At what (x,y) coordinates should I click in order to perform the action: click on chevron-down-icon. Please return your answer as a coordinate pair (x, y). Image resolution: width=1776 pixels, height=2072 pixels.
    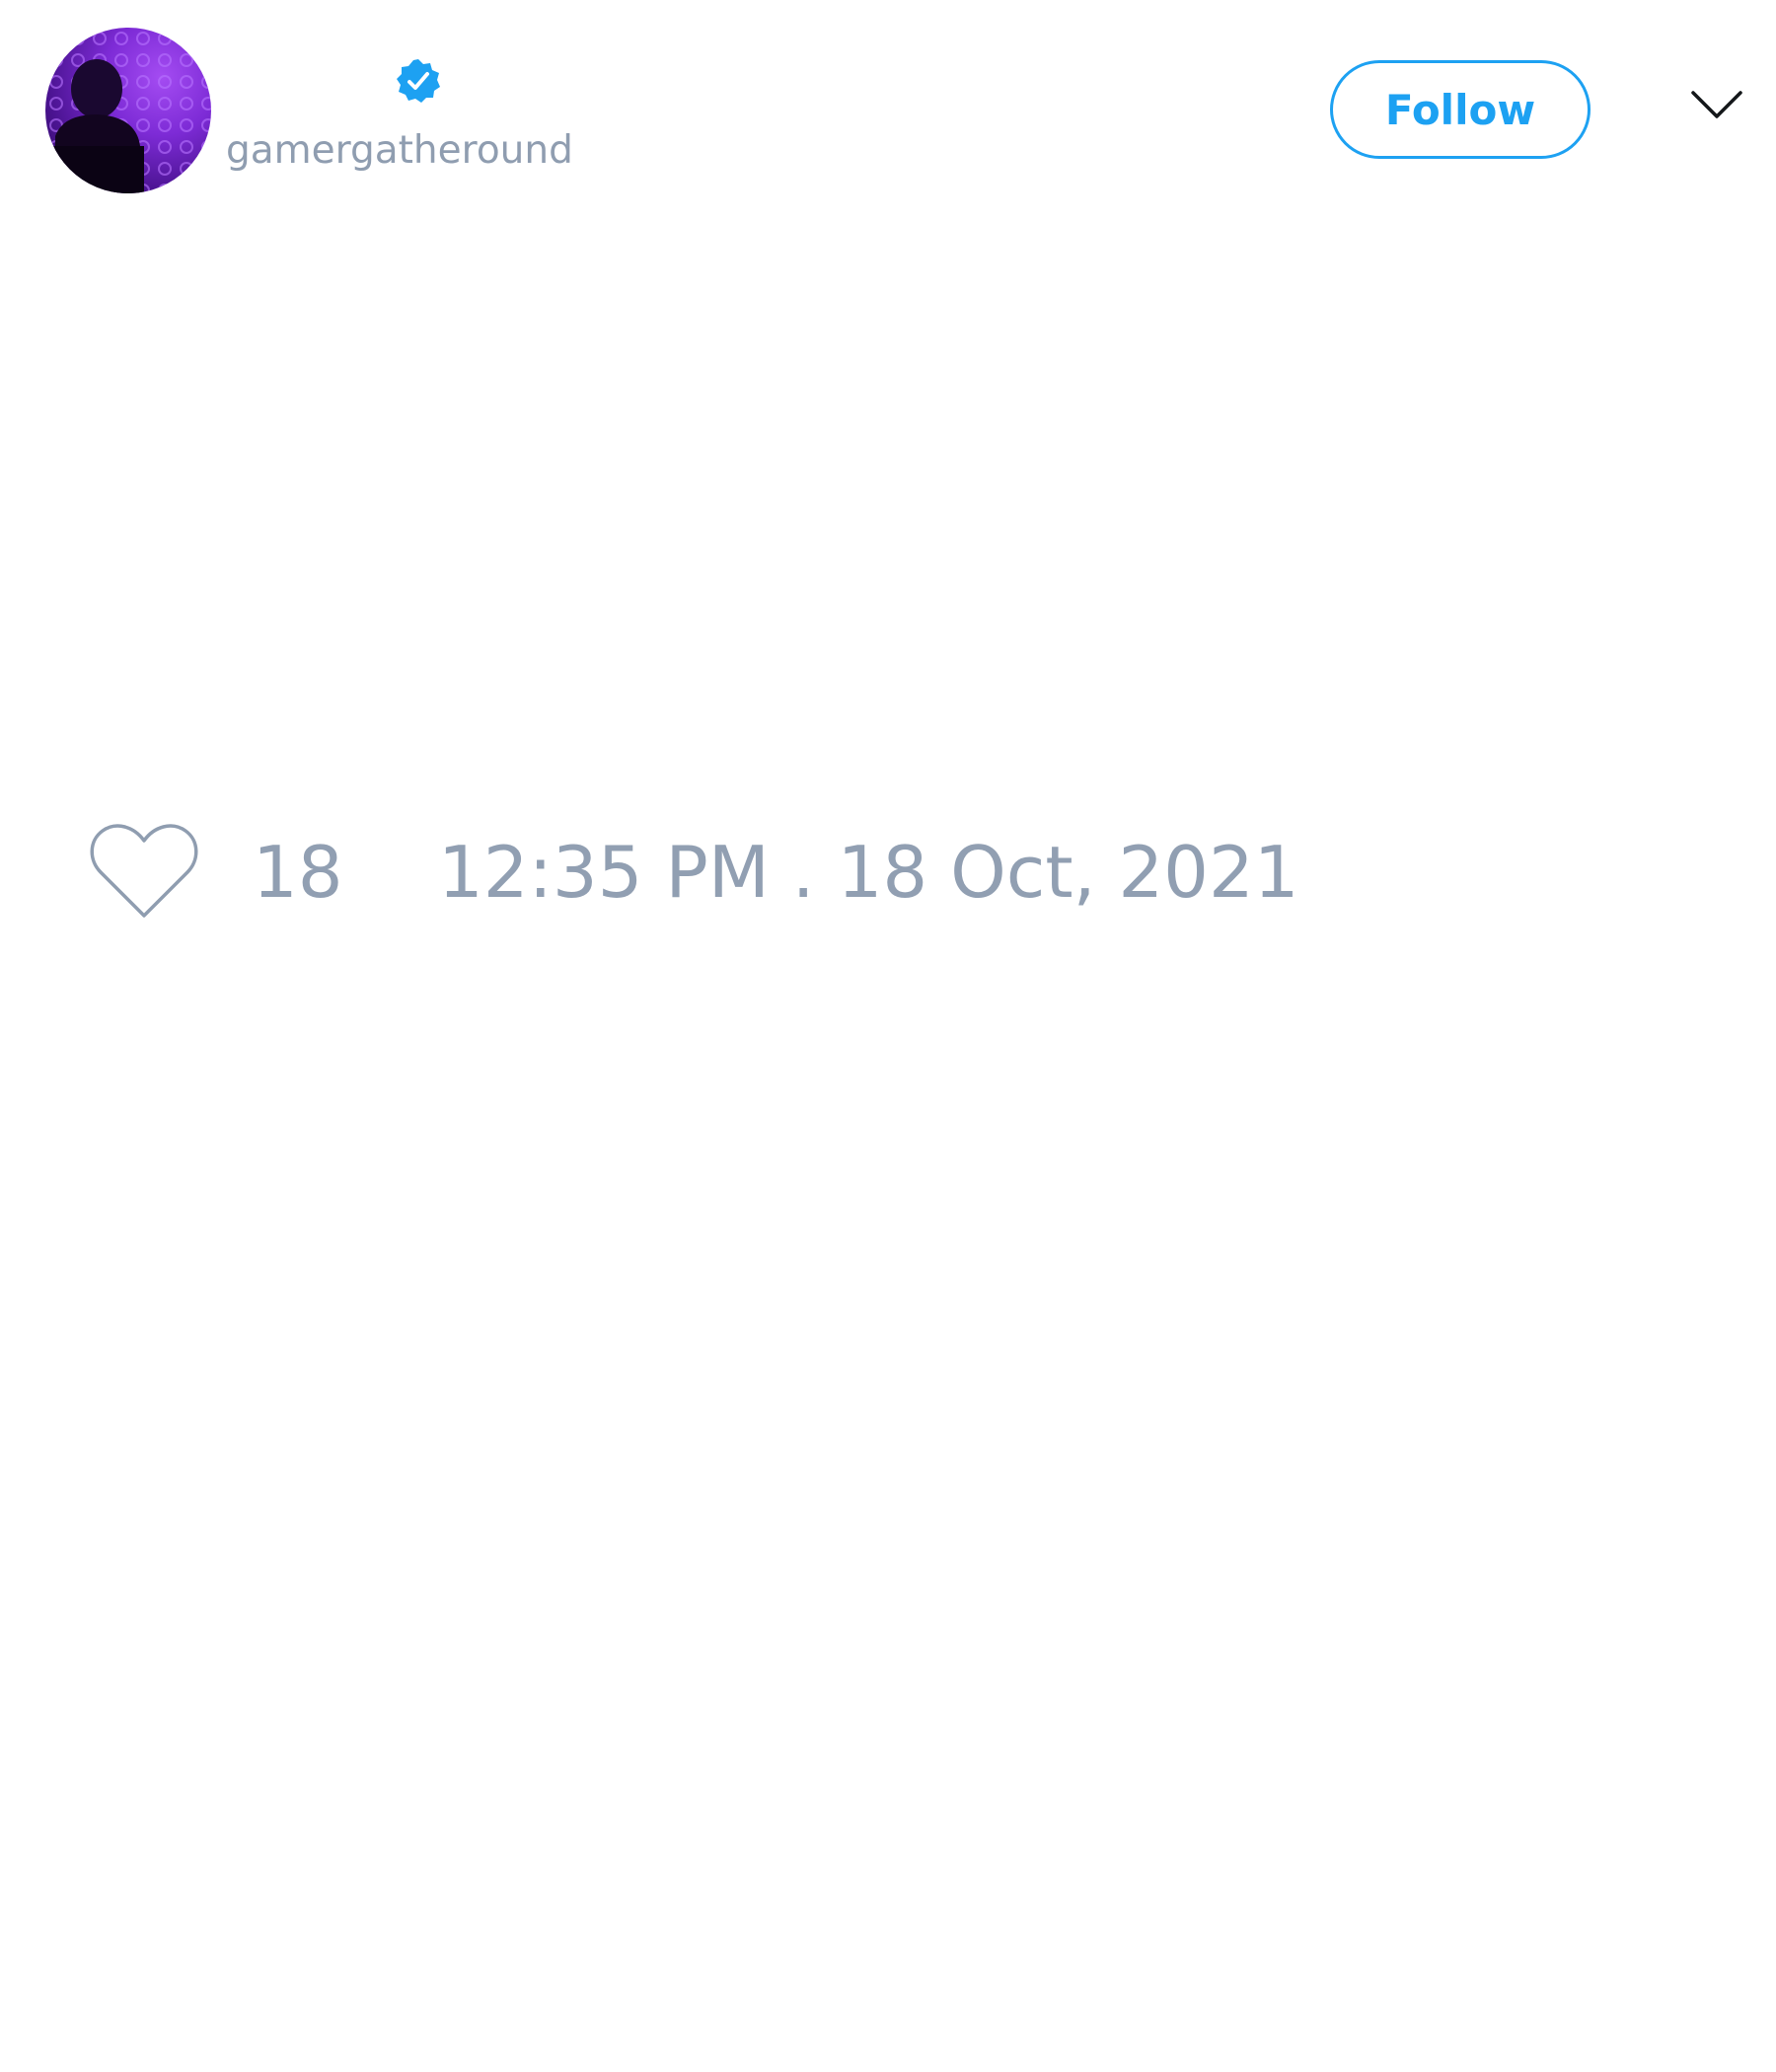
    Looking at the image, I should click on (1717, 108).